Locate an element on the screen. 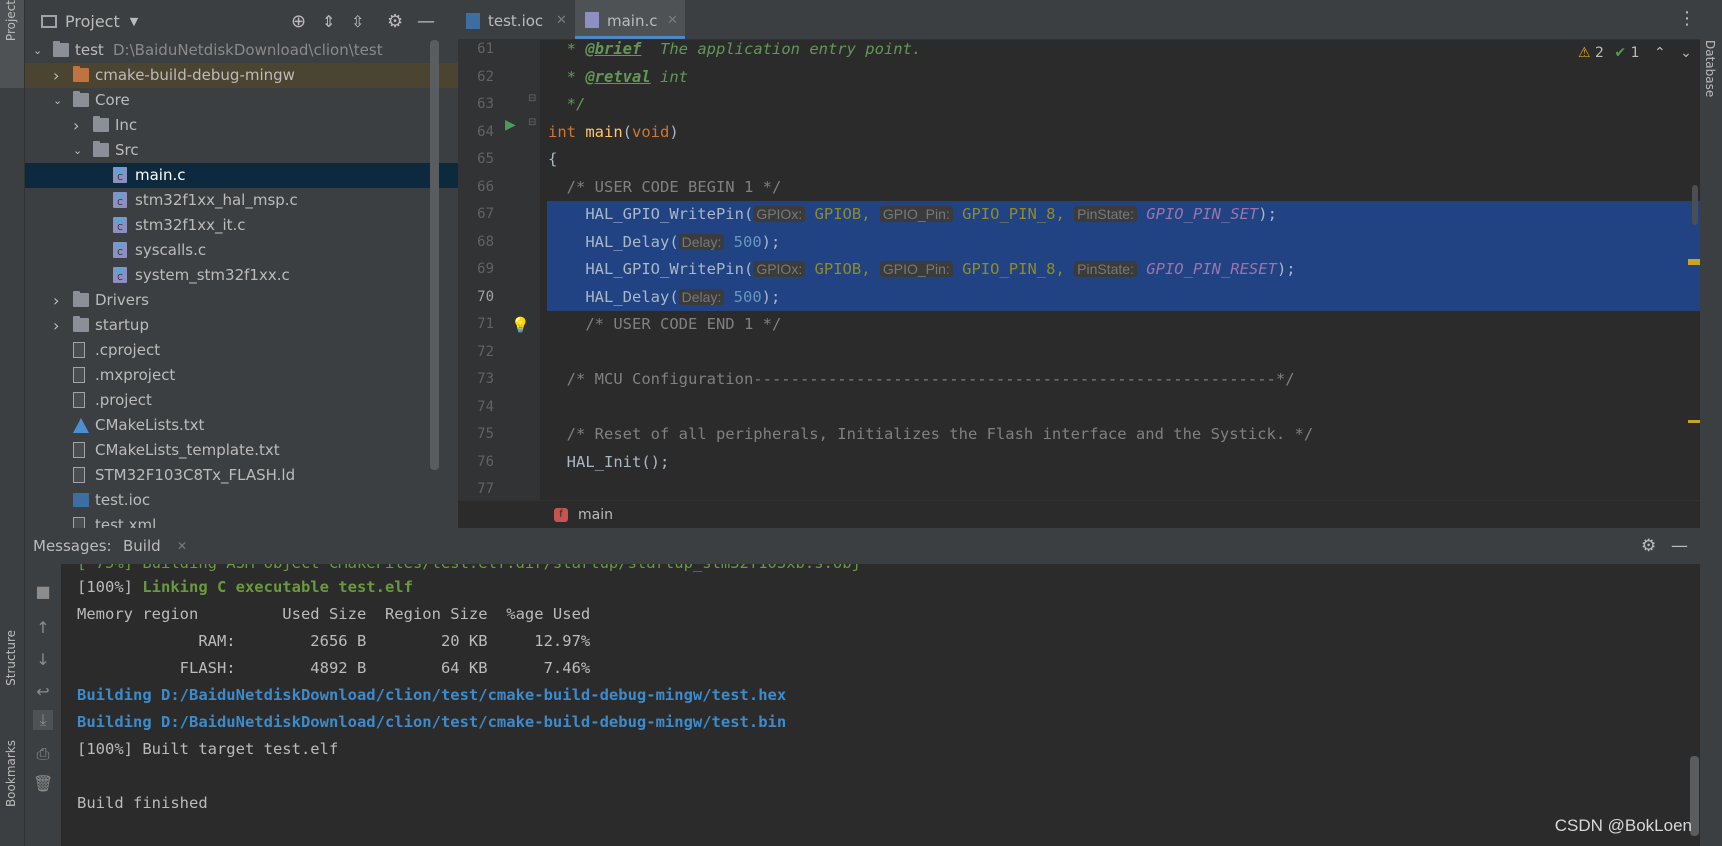  tab-main-c: main.c ✕ is located at coordinates (630, 19).